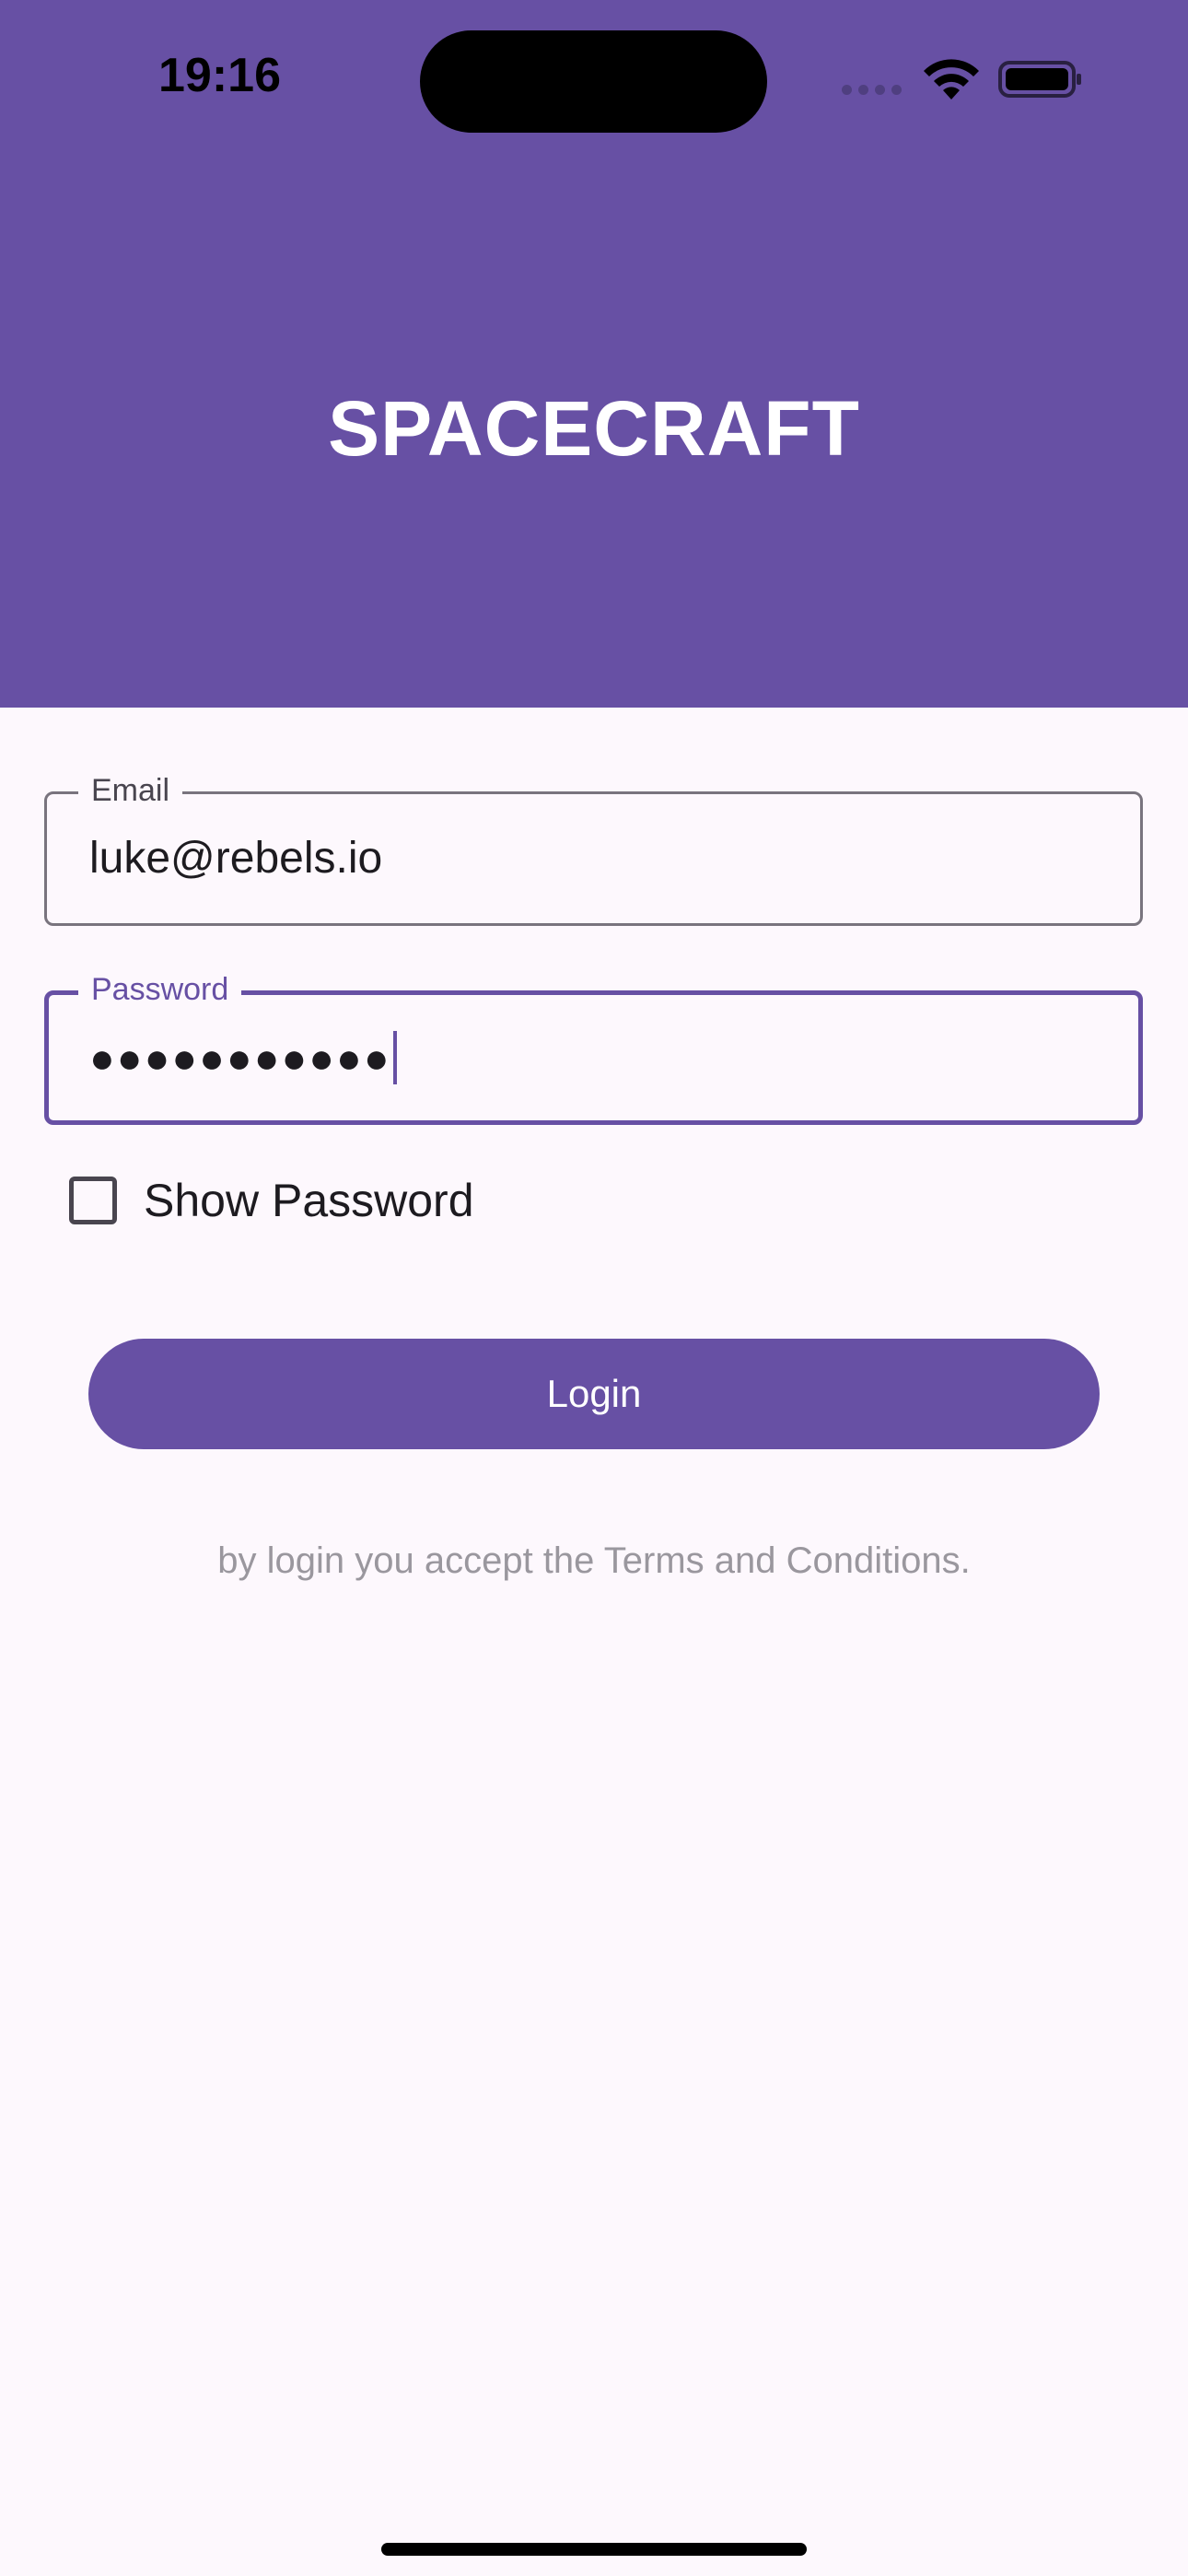 The width and height of the screenshot is (1188, 2576). Describe the element at coordinates (240, 1058) in the screenshot. I see `password-dots: ●●●●●●●●●●●` at that location.